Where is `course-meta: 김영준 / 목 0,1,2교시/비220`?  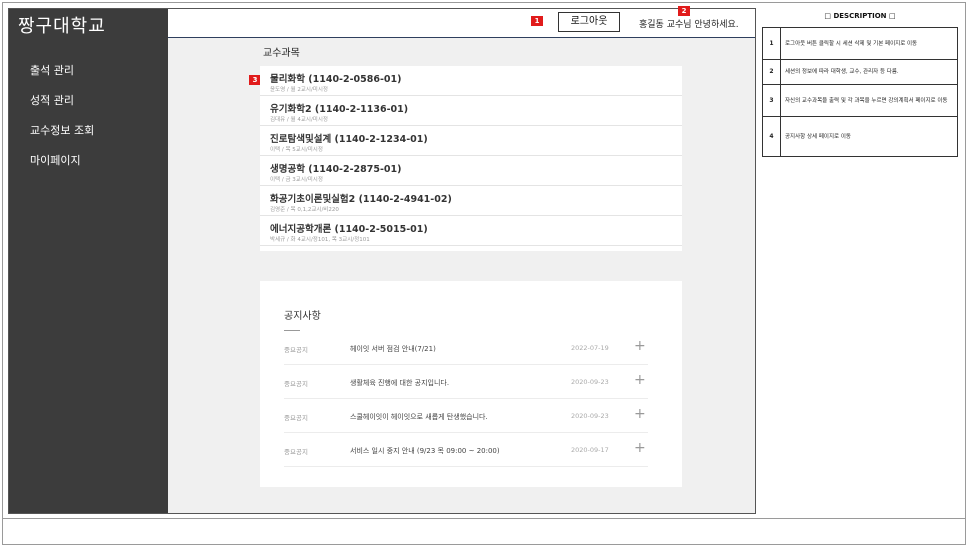
course-meta: 김영준 / 목 0,1,2교시/비220 is located at coordinates (304, 210).